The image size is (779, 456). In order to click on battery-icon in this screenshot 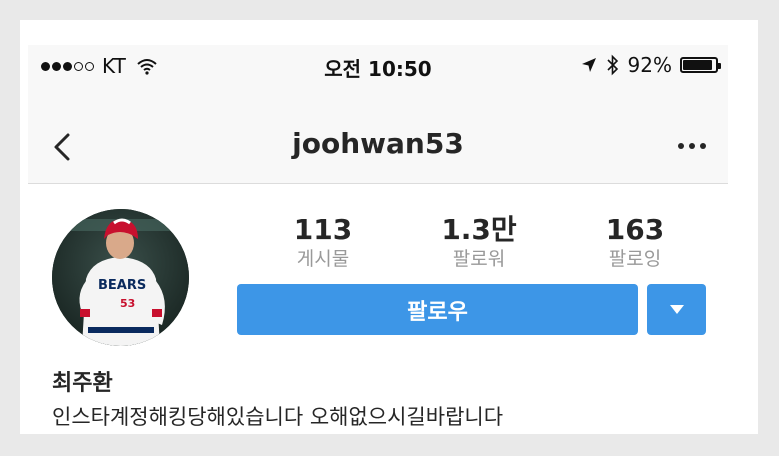, I will do `click(700, 65)`.